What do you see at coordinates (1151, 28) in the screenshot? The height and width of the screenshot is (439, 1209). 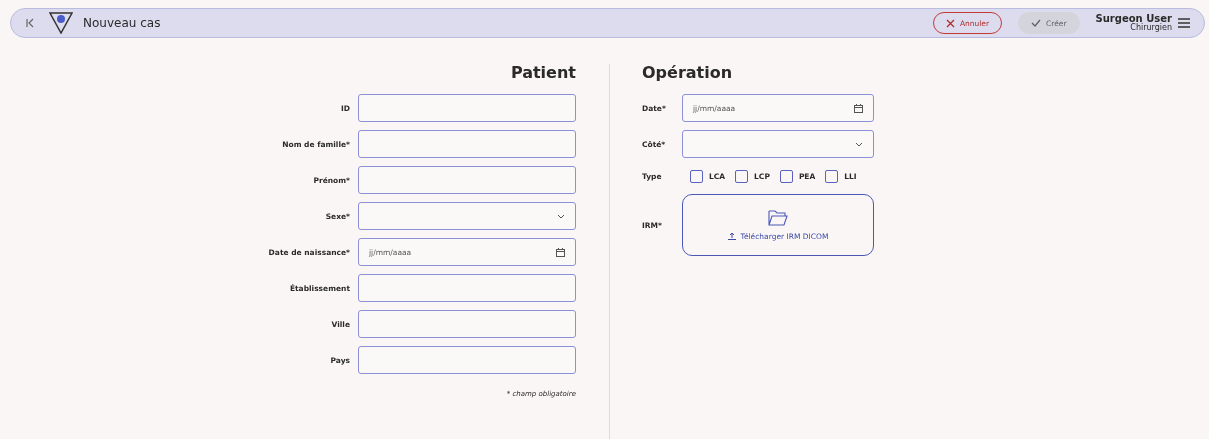 I see `user-role: Chirurgien` at bounding box center [1151, 28].